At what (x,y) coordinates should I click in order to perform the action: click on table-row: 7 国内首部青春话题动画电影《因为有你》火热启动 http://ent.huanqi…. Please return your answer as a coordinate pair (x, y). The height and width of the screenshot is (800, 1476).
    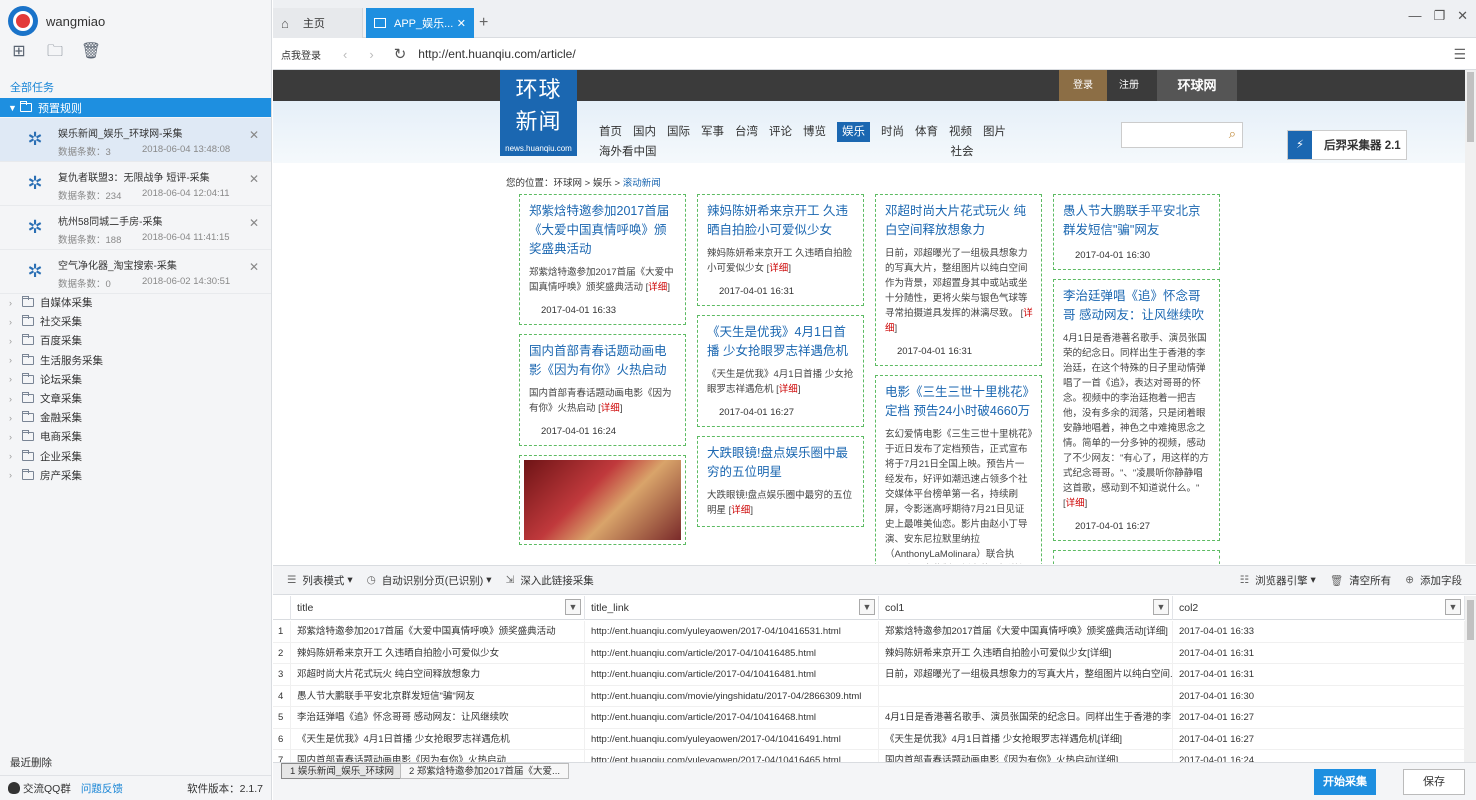
    Looking at the image, I should click on (869, 756).